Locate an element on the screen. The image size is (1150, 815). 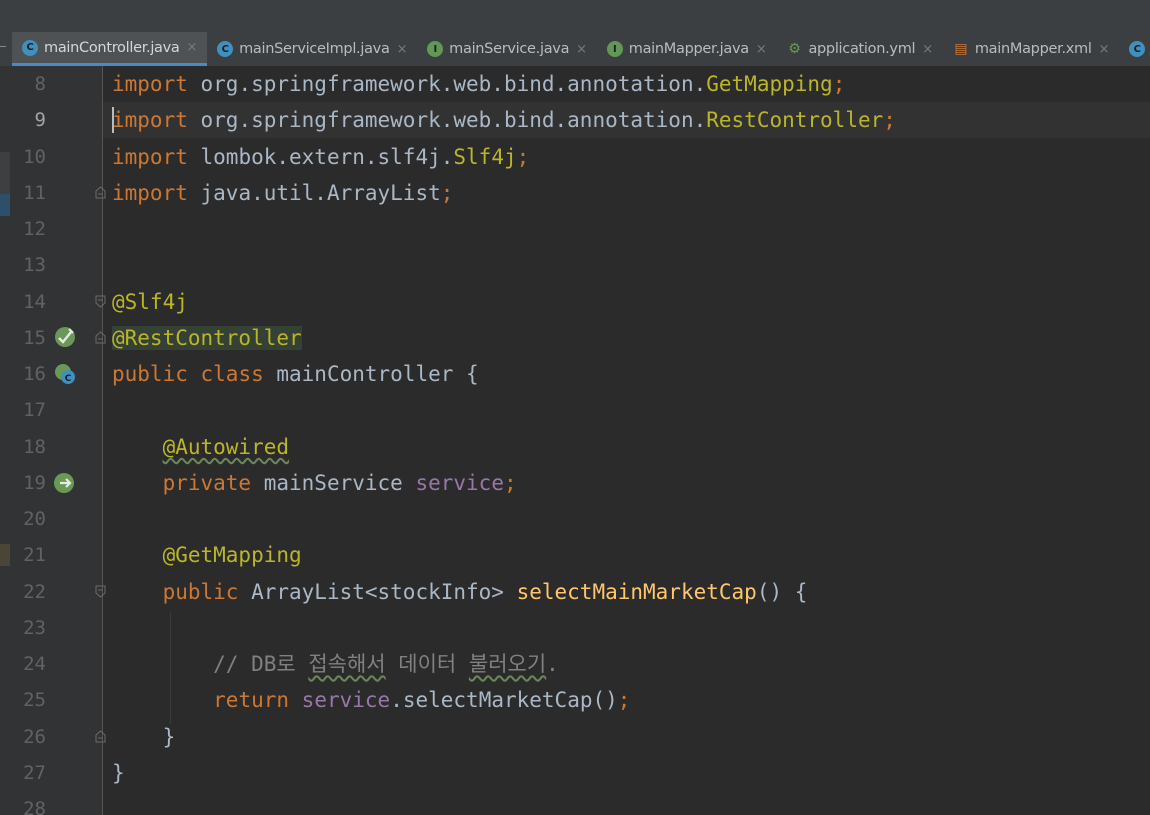
line-number: 9 is located at coordinates (40, 120).